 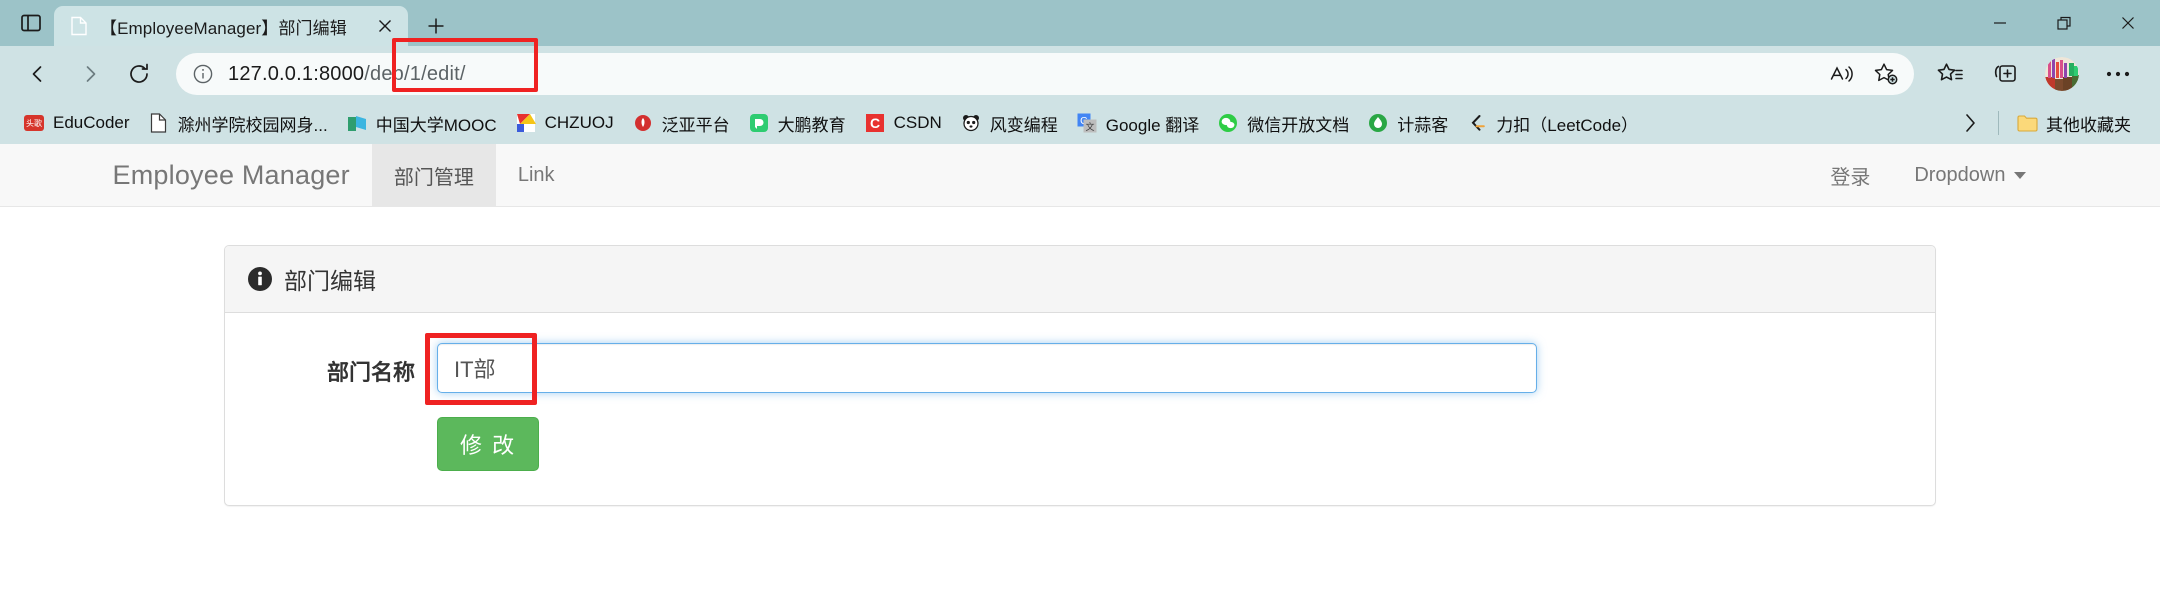 I want to click on avatar, so click(x=2062, y=74).